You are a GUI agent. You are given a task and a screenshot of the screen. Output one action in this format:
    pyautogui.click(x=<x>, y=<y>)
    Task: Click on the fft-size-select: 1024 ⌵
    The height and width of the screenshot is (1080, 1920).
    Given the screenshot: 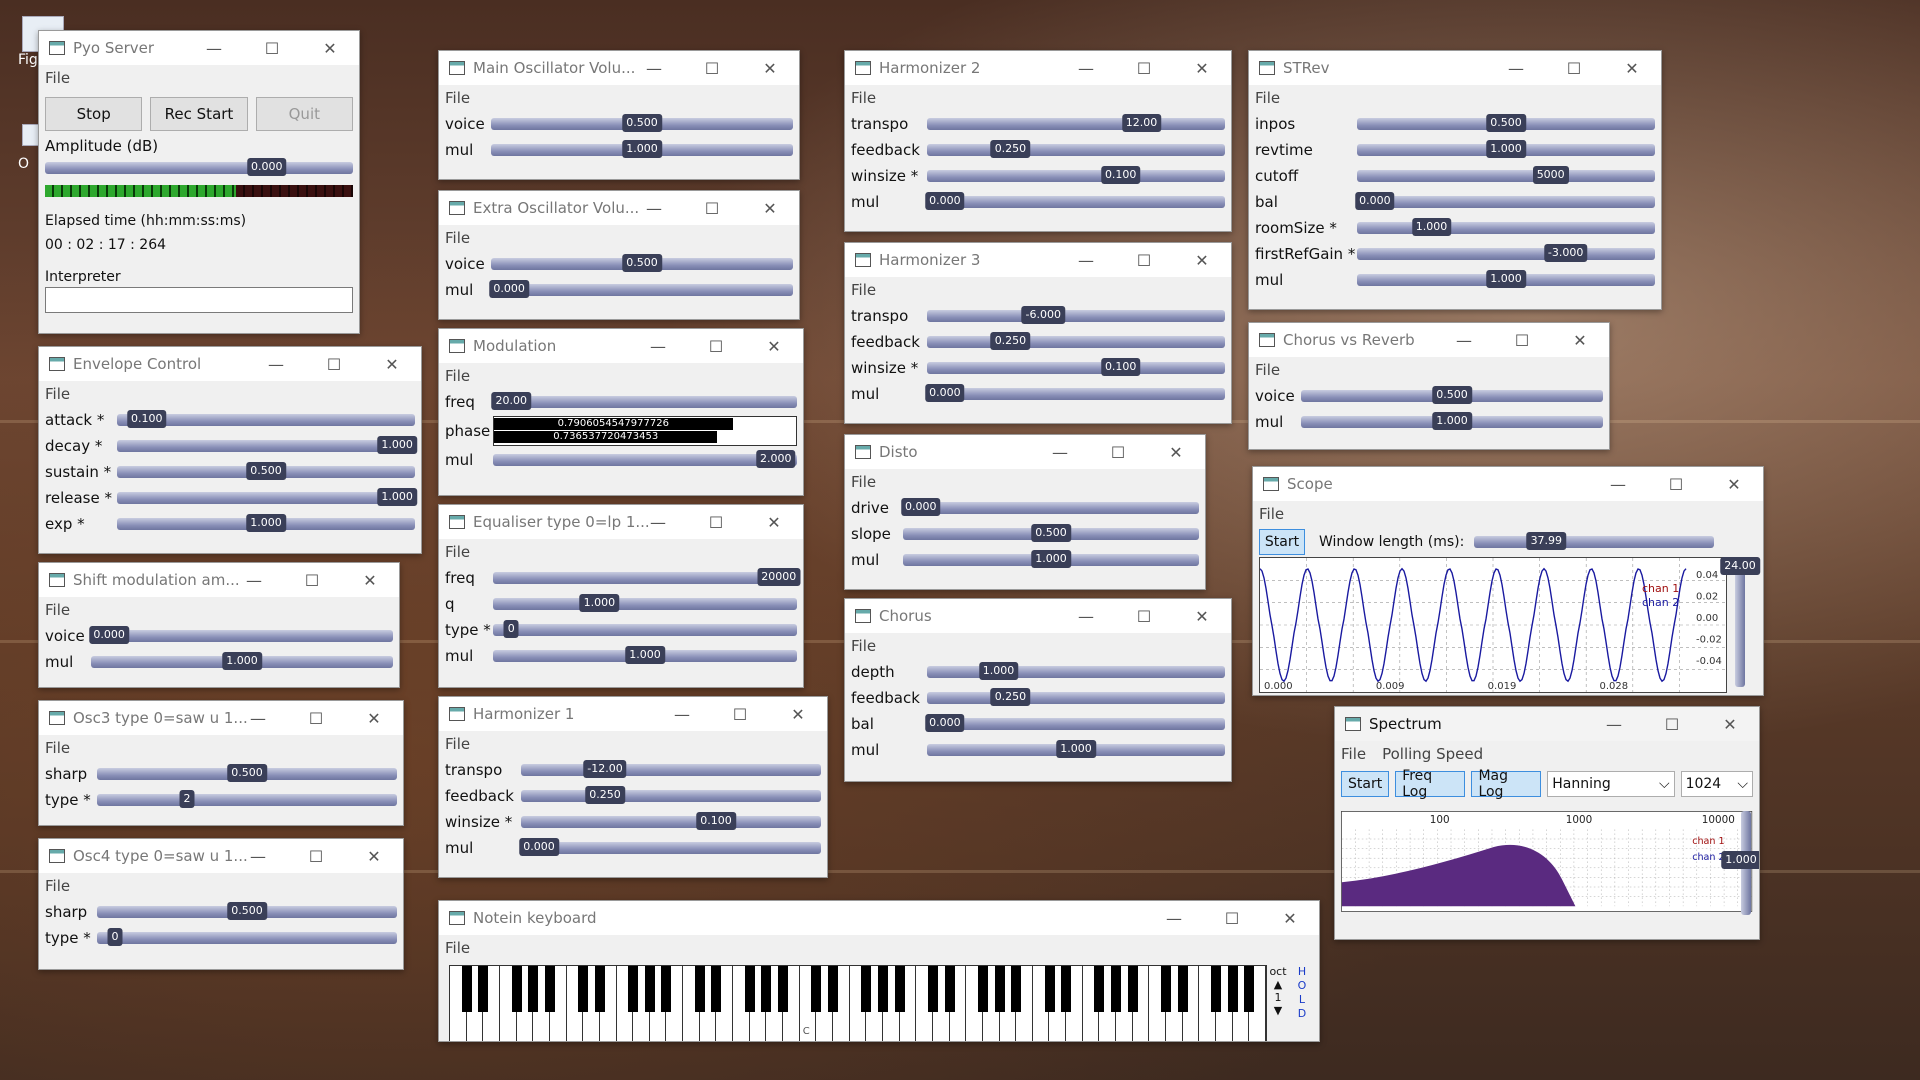 What is the action you would take?
    pyautogui.click(x=1716, y=784)
    